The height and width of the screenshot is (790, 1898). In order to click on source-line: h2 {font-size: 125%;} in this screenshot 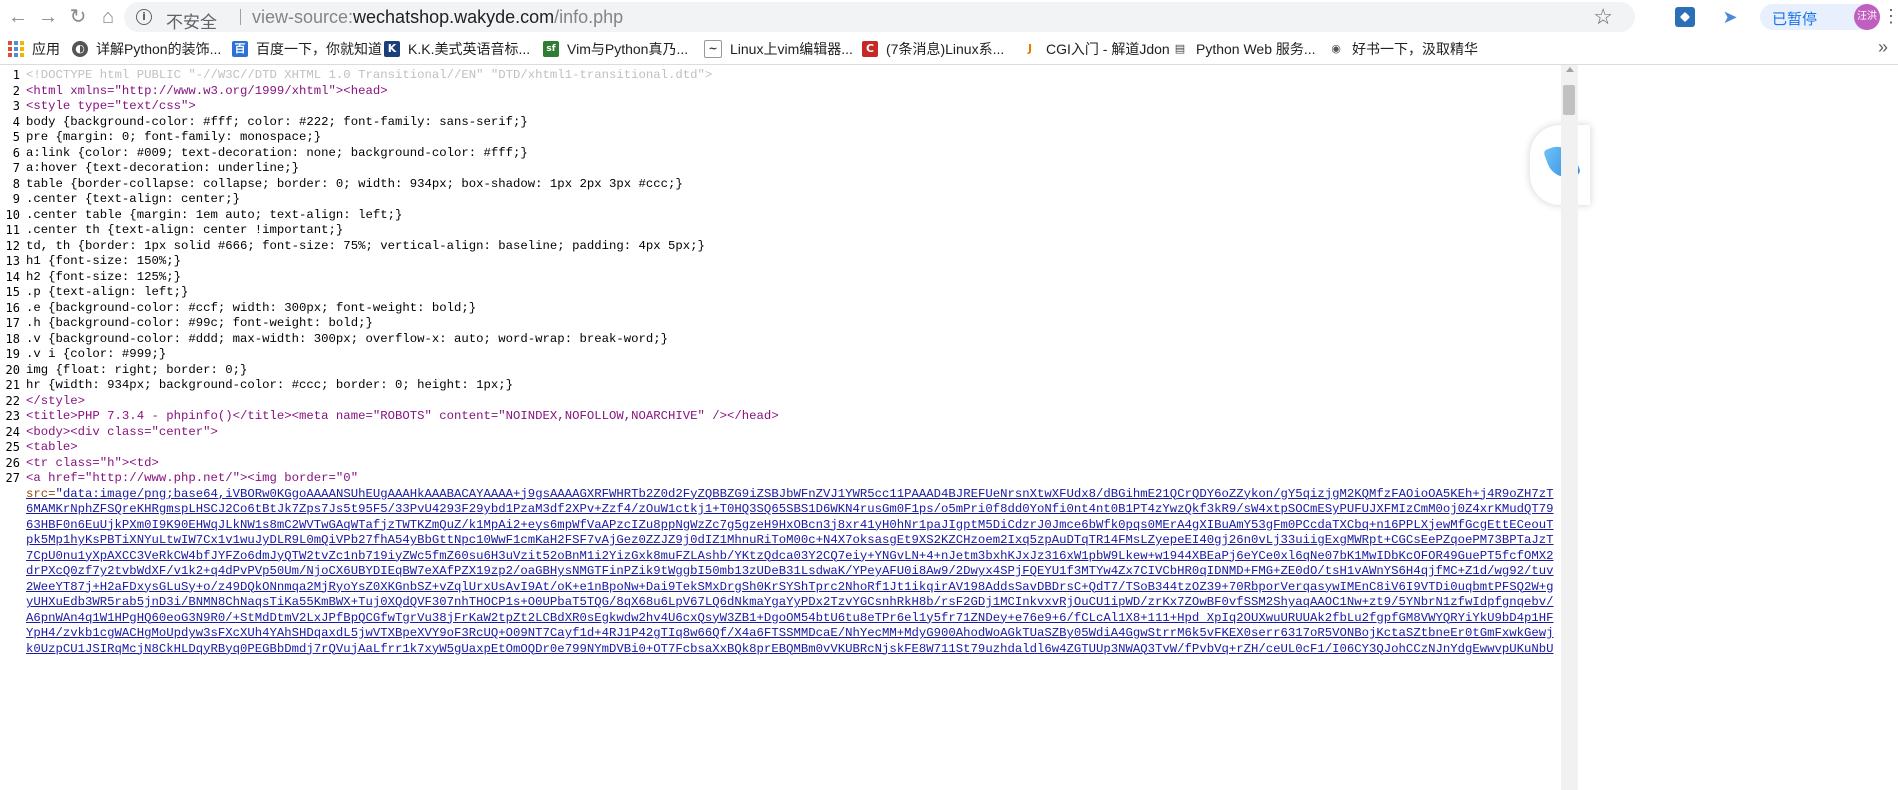, I will do `click(103, 276)`.